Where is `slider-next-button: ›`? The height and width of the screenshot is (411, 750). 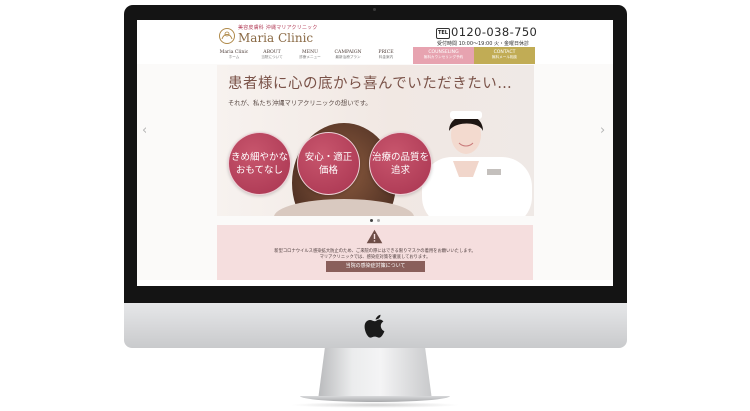 slider-next-button: › is located at coordinates (602, 130).